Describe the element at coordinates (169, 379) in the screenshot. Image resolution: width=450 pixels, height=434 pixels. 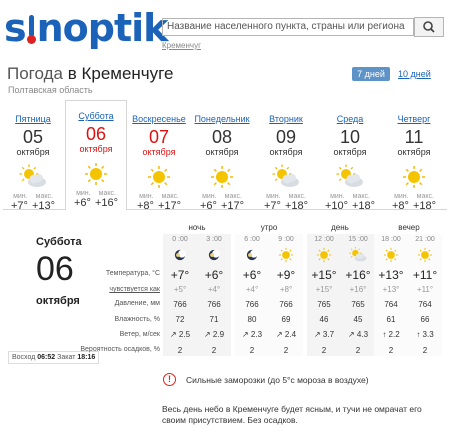
I see `warning-icon: !` at that location.